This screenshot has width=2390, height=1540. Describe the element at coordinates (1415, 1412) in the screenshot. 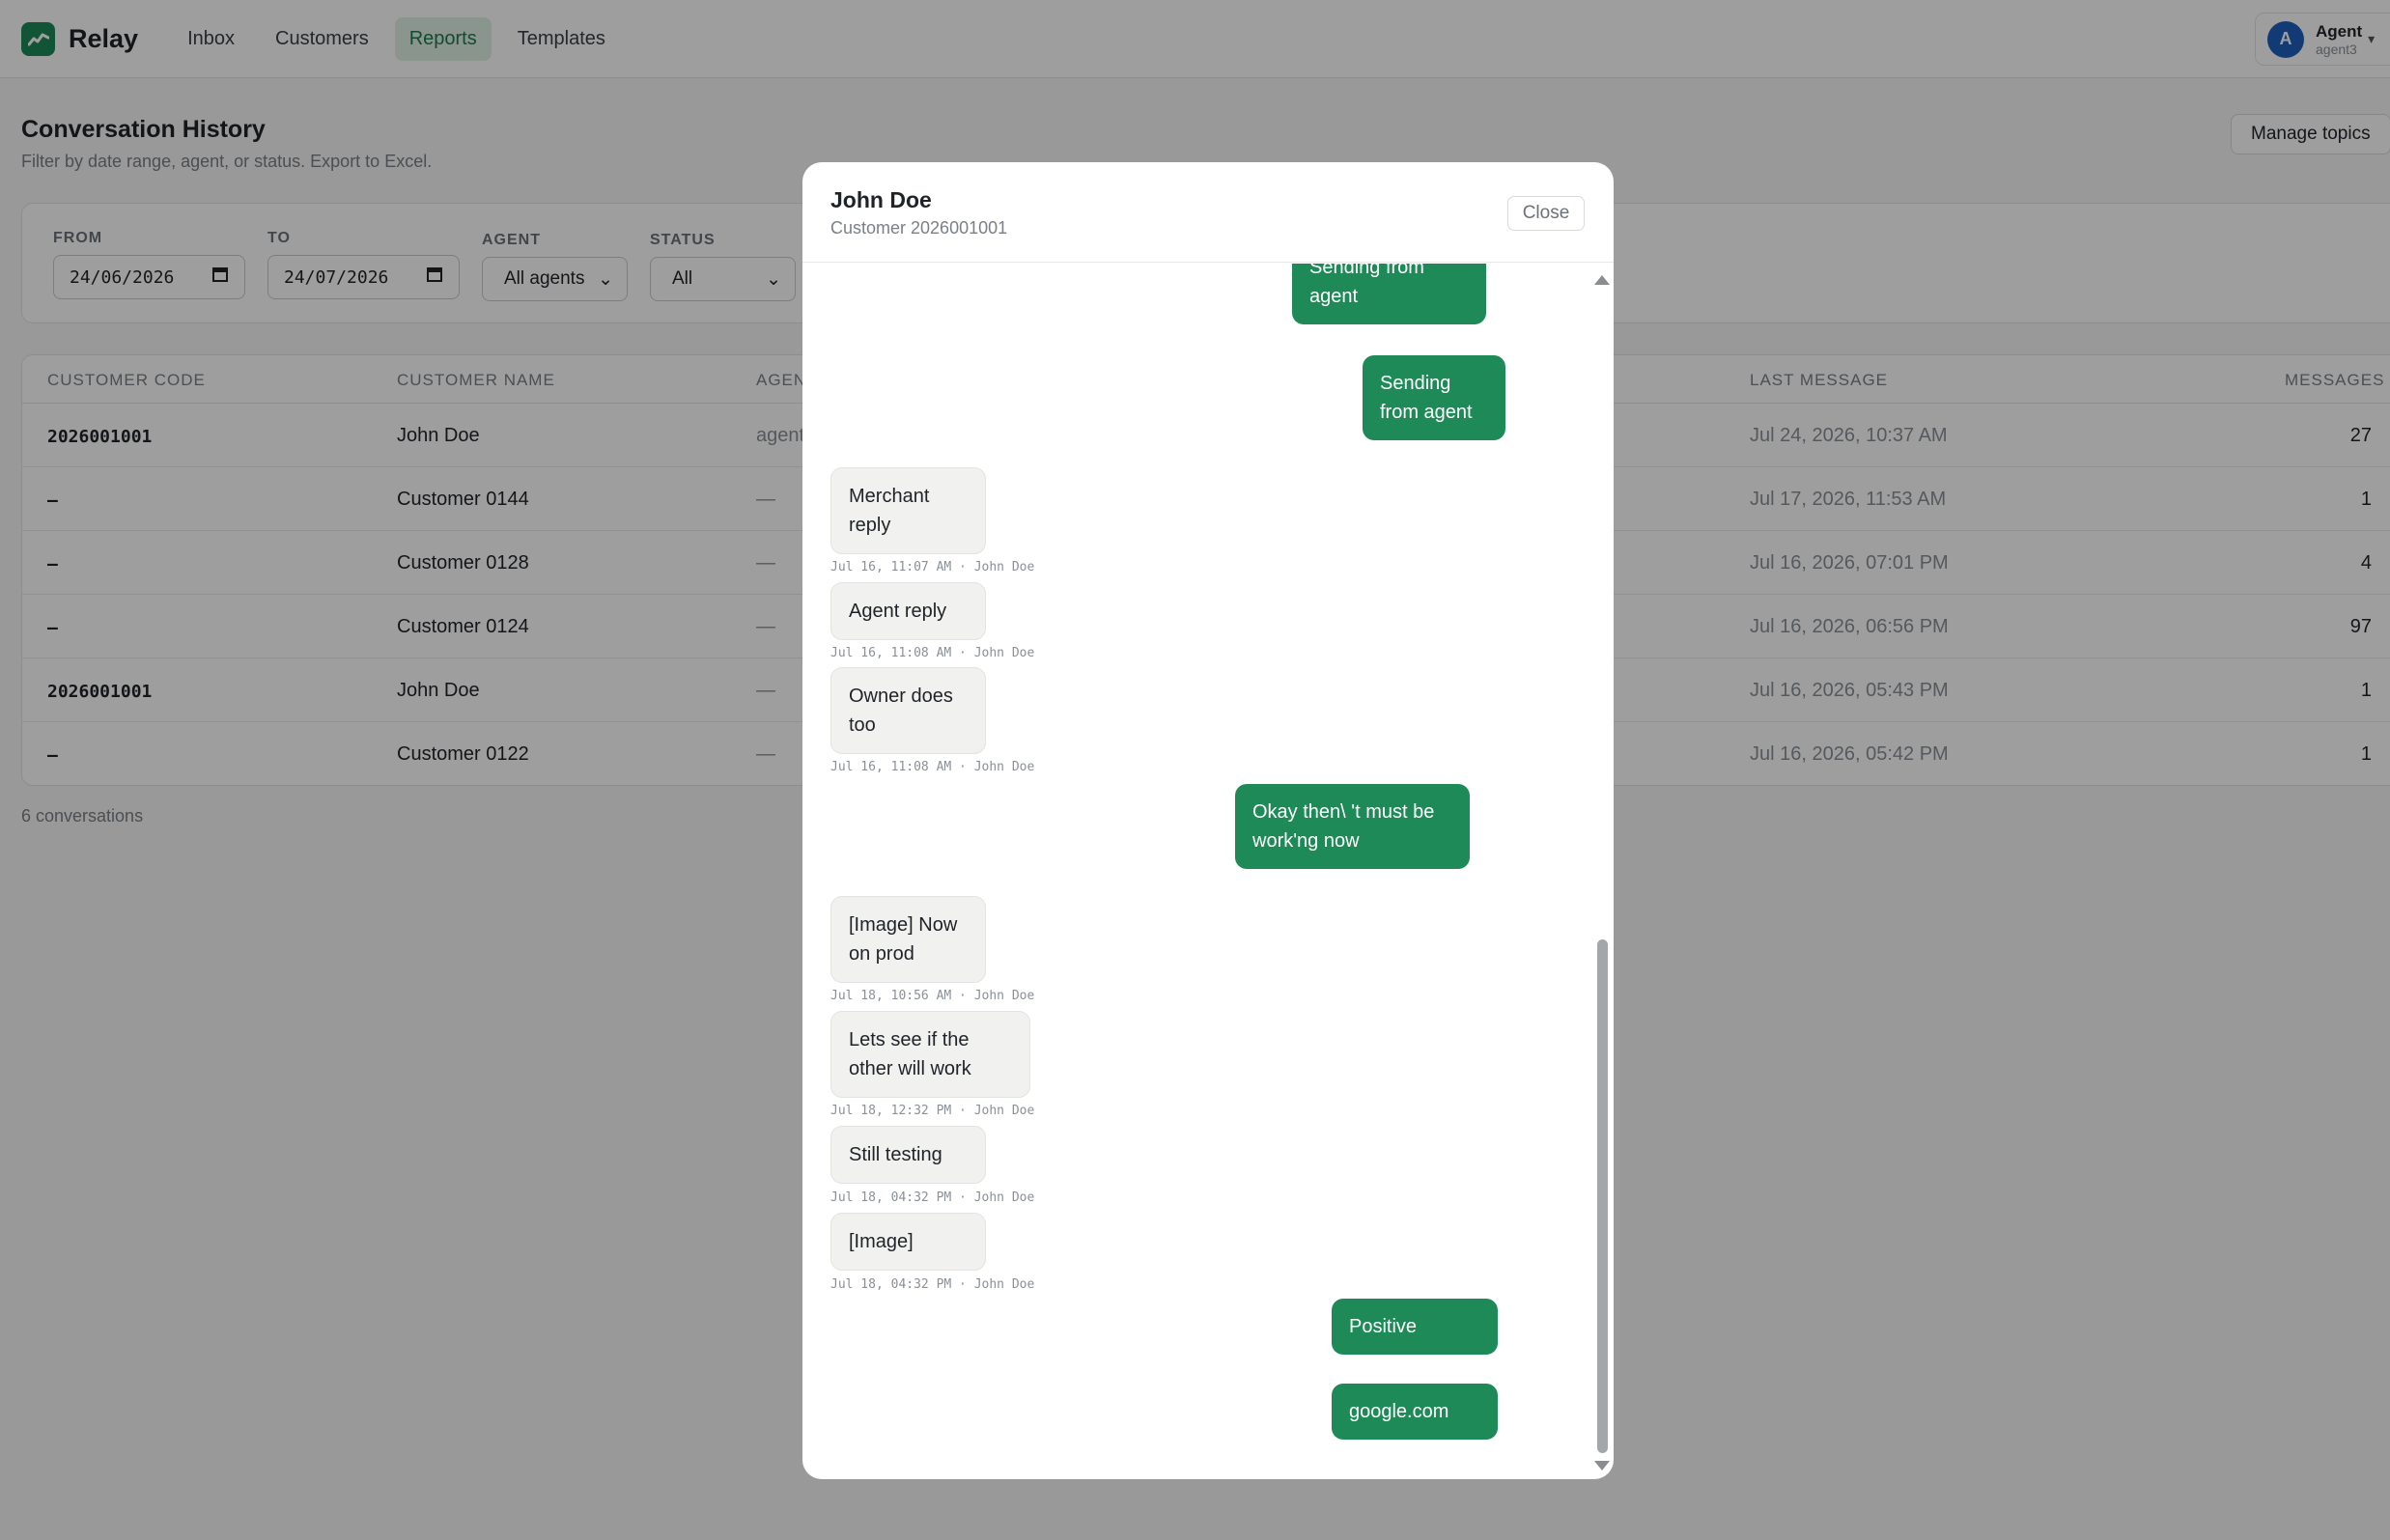

I see `message-bubble-outgoing: google.com` at that location.